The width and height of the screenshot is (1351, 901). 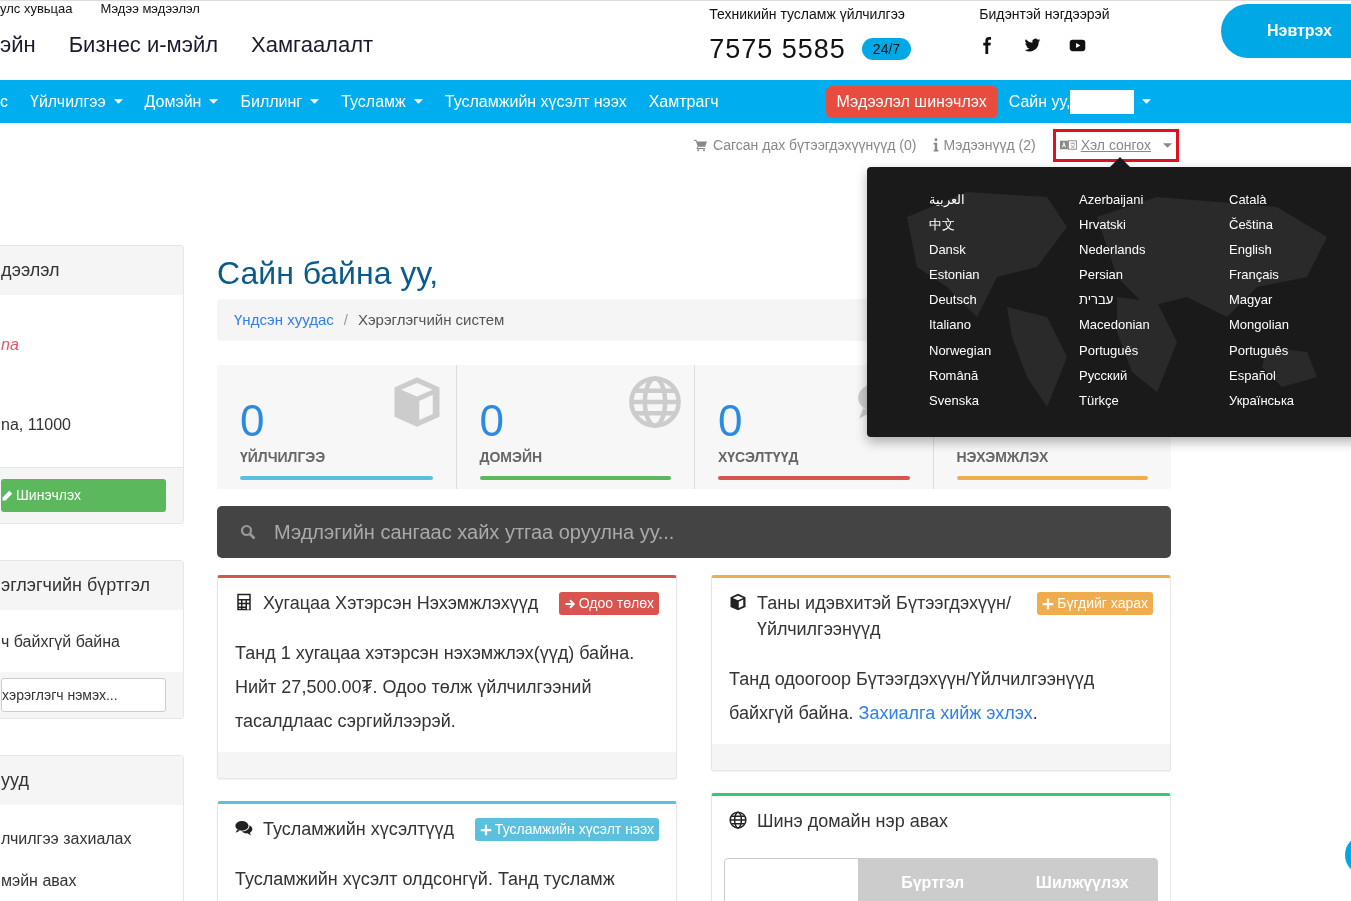 I want to click on card-text: Тусламжийн хүсэлт олдсонгүй. Танд тусламж, so click(x=425, y=879).